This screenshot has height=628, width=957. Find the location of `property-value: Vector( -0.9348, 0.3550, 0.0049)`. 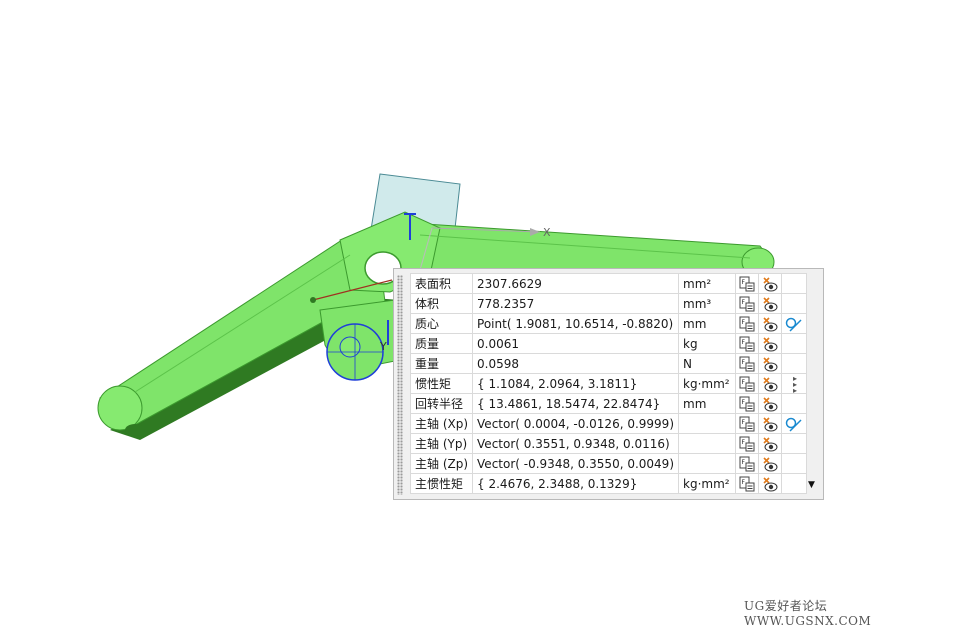

property-value: Vector( -0.9348, 0.3550, 0.0049) is located at coordinates (575, 463).